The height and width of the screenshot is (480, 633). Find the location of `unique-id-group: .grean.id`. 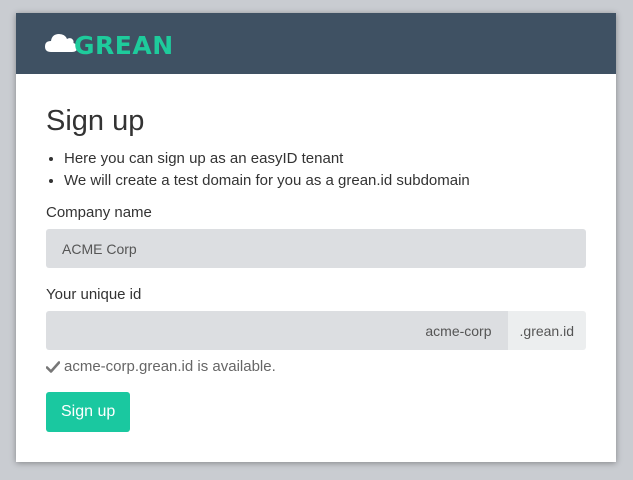

unique-id-group: .grean.id is located at coordinates (316, 330).